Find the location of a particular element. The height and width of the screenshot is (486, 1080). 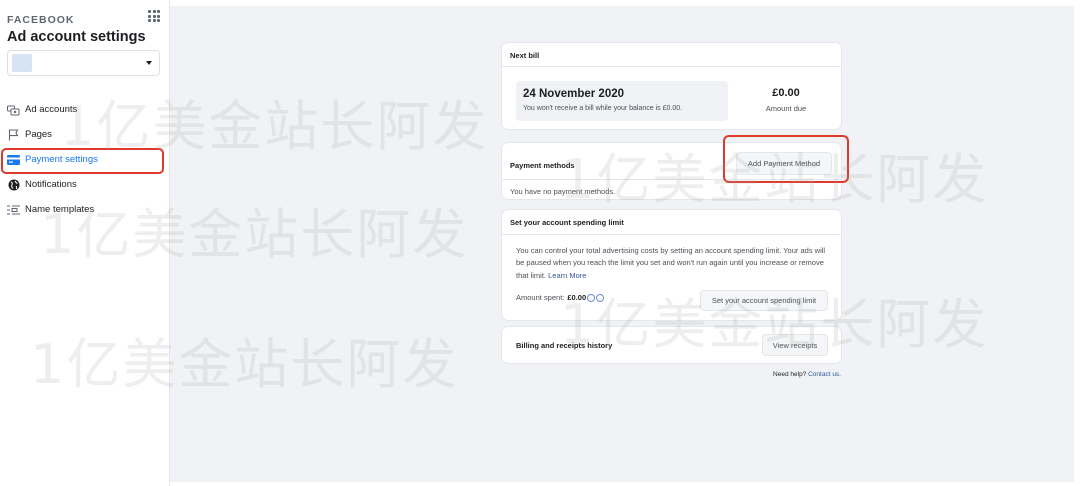

name-templates-icon is located at coordinates (13, 209).